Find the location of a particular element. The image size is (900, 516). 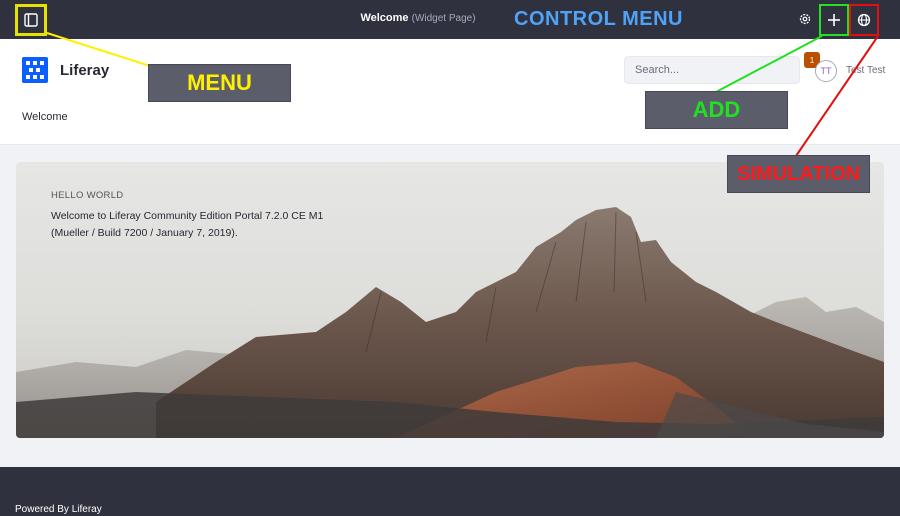

site-footer: Powered By Liferay is located at coordinates (450, 491).